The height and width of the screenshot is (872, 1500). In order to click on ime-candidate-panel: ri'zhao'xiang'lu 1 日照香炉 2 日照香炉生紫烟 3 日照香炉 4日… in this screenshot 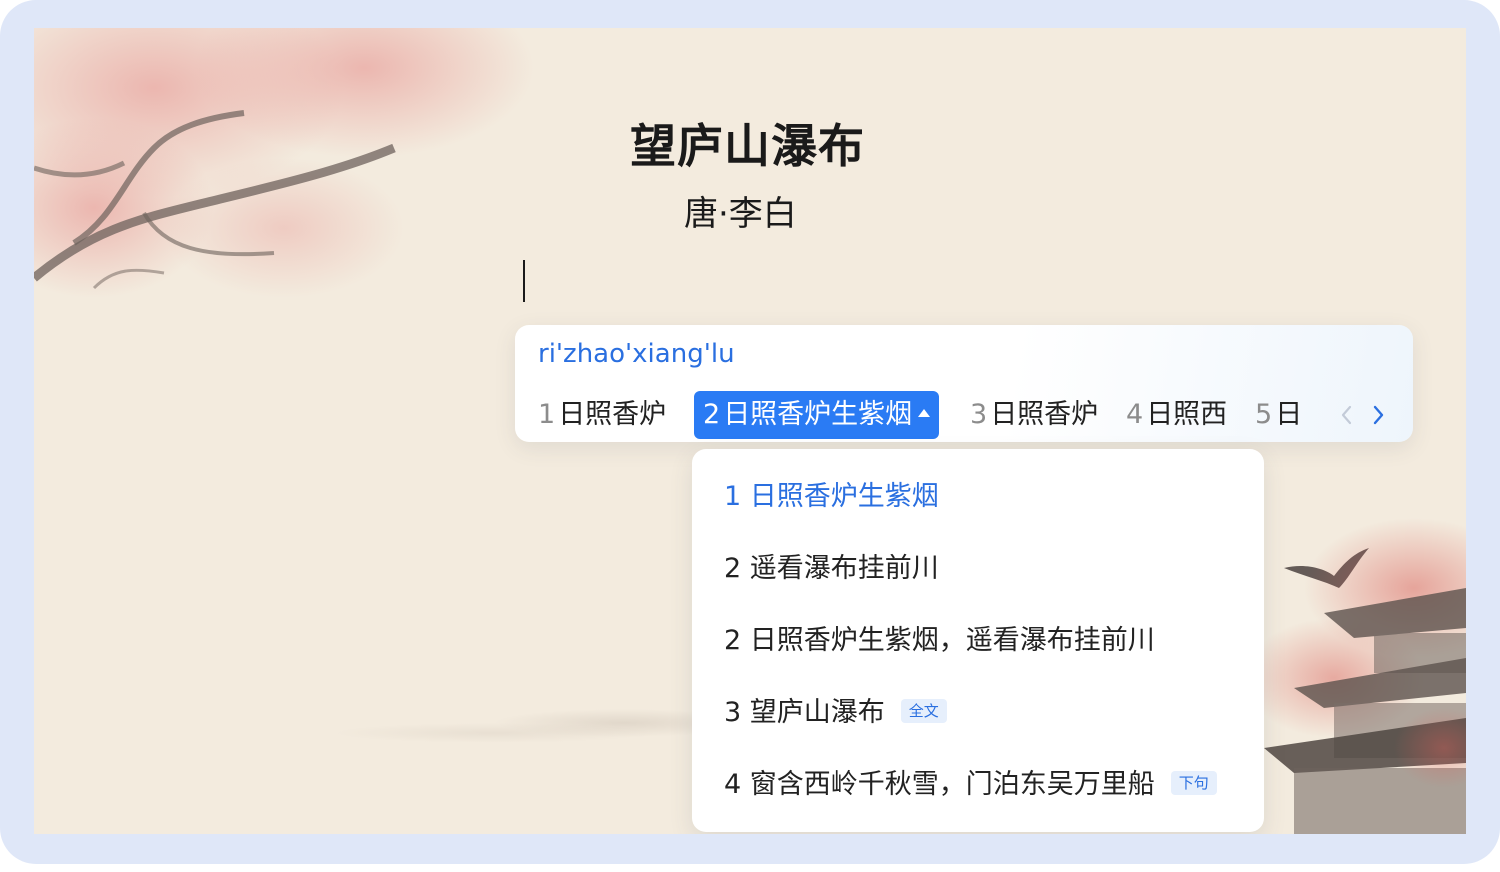, I will do `click(964, 383)`.